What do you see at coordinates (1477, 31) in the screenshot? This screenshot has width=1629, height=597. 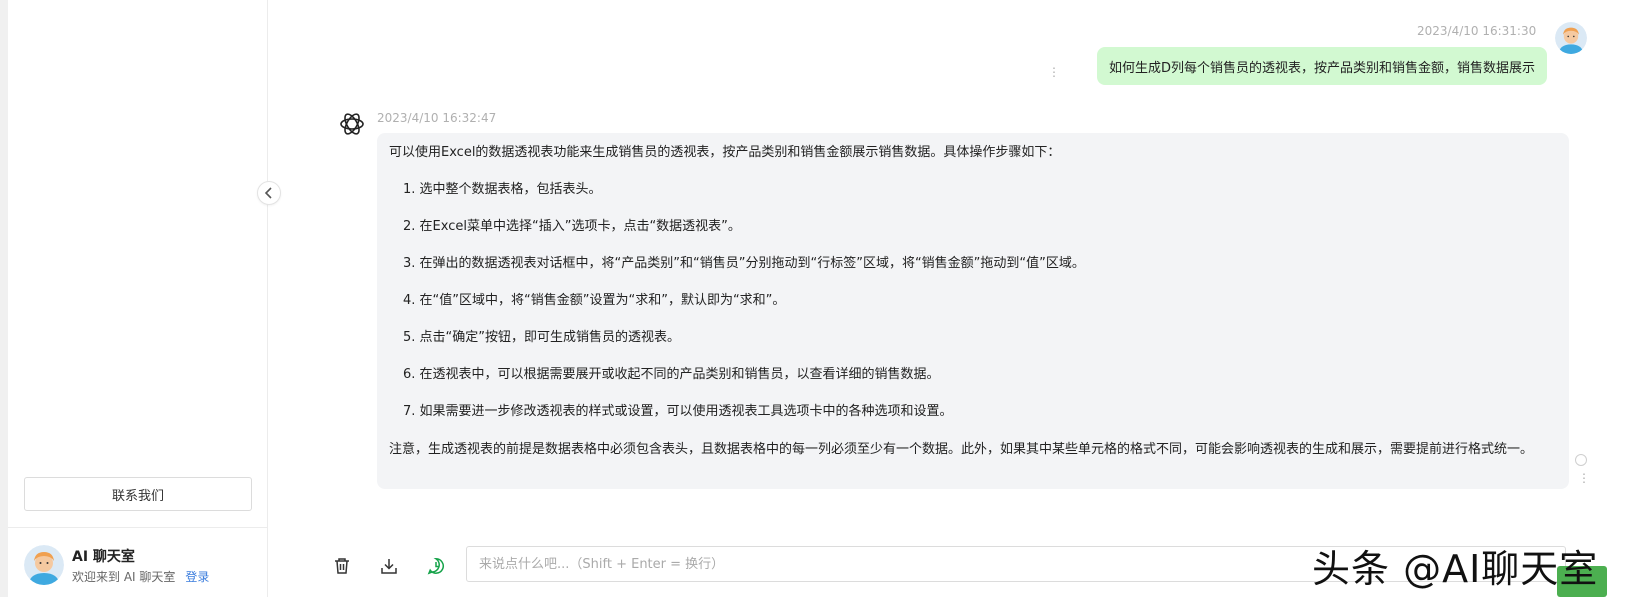 I see `user-message-time: 2023/4/10 16:31:30` at bounding box center [1477, 31].